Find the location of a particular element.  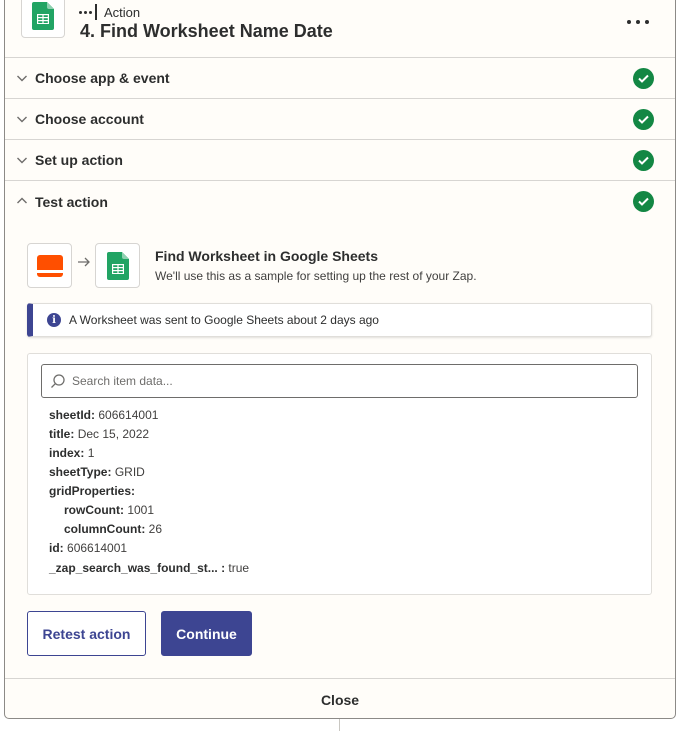

search-icon is located at coordinates (58, 381).